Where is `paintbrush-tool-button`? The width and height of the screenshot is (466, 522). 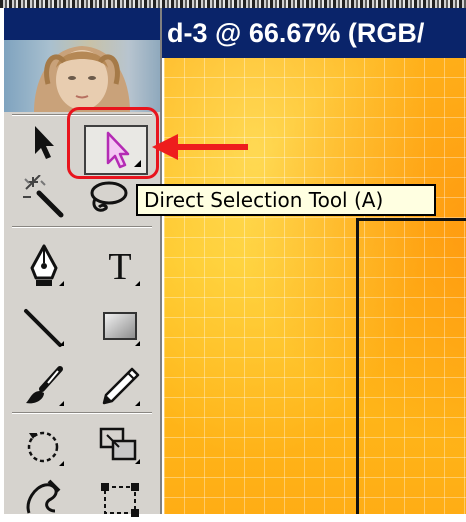 paintbrush-tool-button is located at coordinates (44, 387).